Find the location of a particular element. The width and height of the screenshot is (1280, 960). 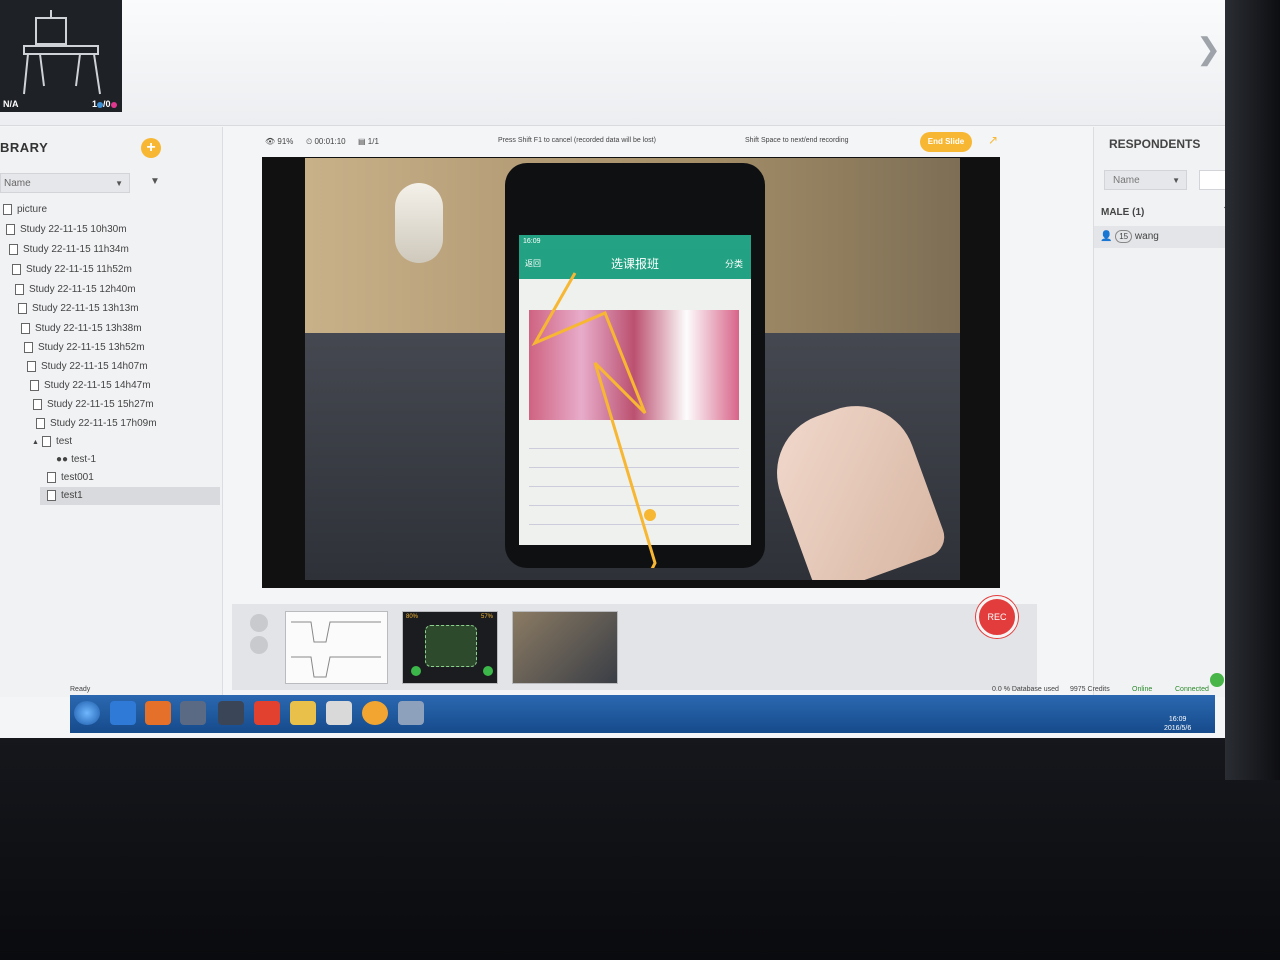

visibility-indicator: 👁 91% is located at coordinates (279, 141).